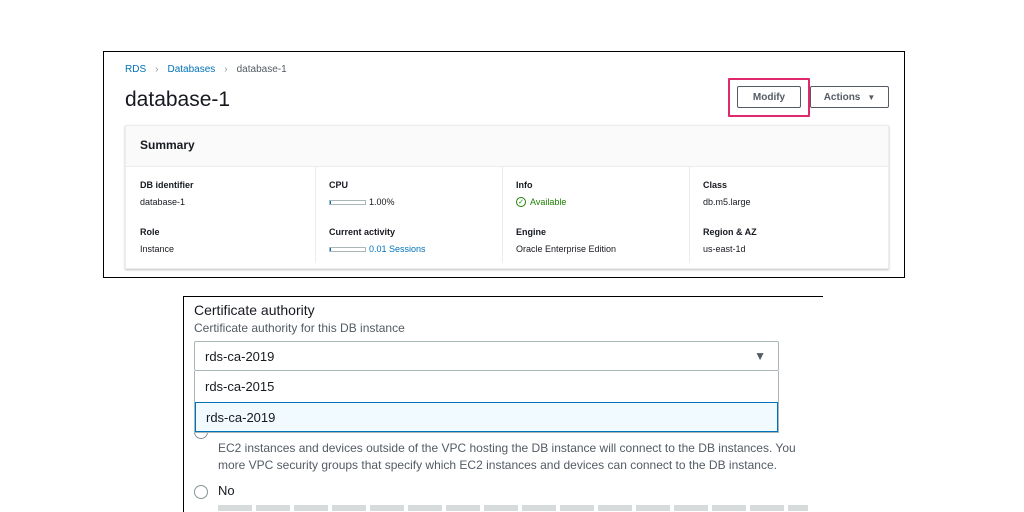 The width and height of the screenshot is (1024, 512). I want to click on summary-column-placement: Class db.m5.large Region & AZ us-east-1d, so click(782, 215).